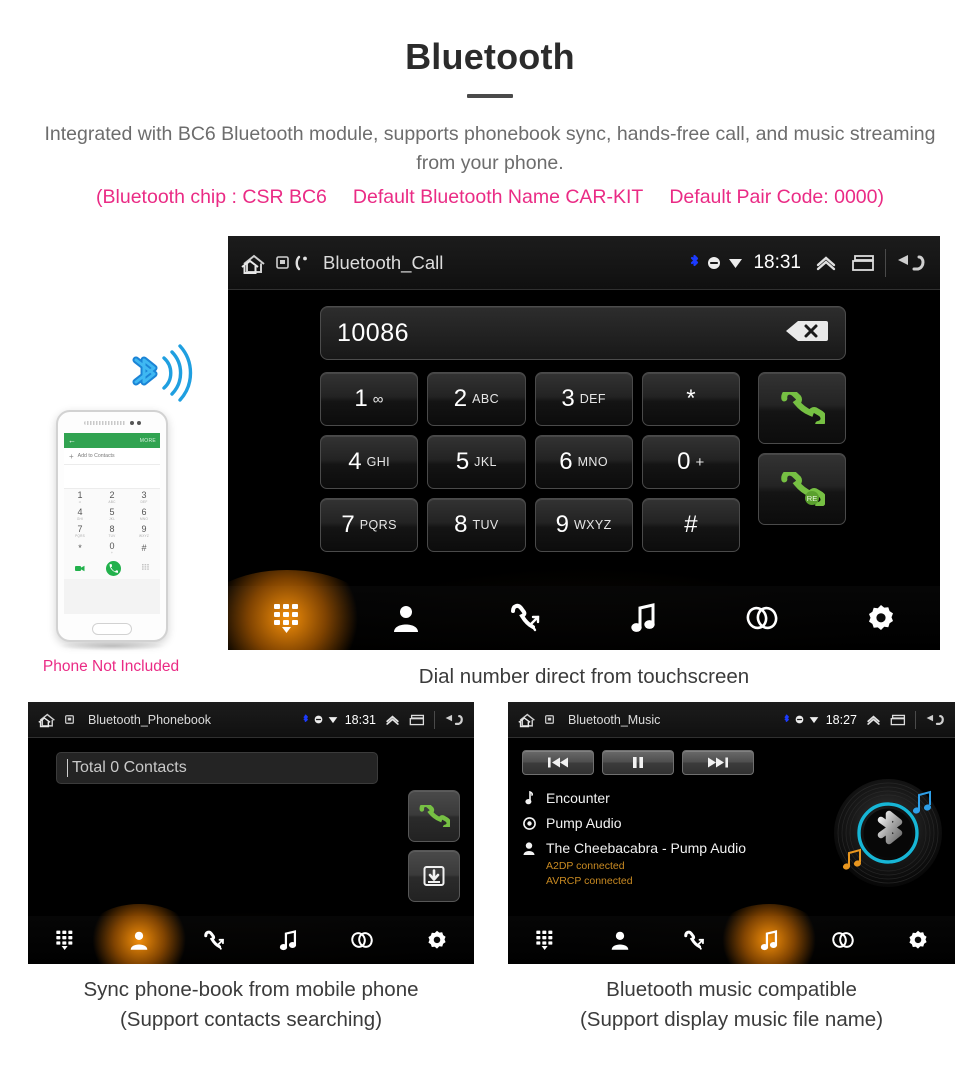 Image resolution: width=980 pixels, height=1091 pixels. What do you see at coordinates (67, 768) in the screenshot?
I see `text-caret` at bounding box center [67, 768].